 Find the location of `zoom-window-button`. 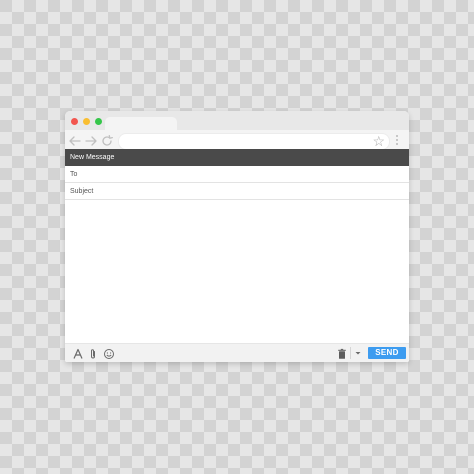

zoom-window-button is located at coordinates (98, 121).